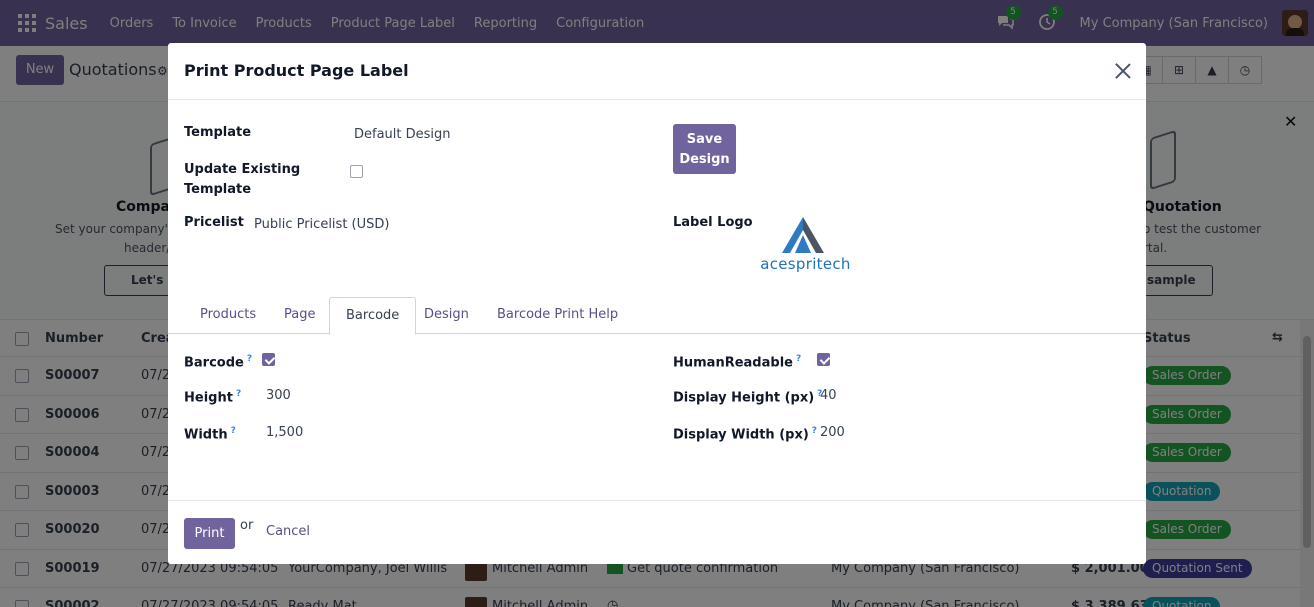 This screenshot has width=1314, height=607. Describe the element at coordinates (214, 222) in the screenshot. I see `pricelist-label: Pricelist` at that location.